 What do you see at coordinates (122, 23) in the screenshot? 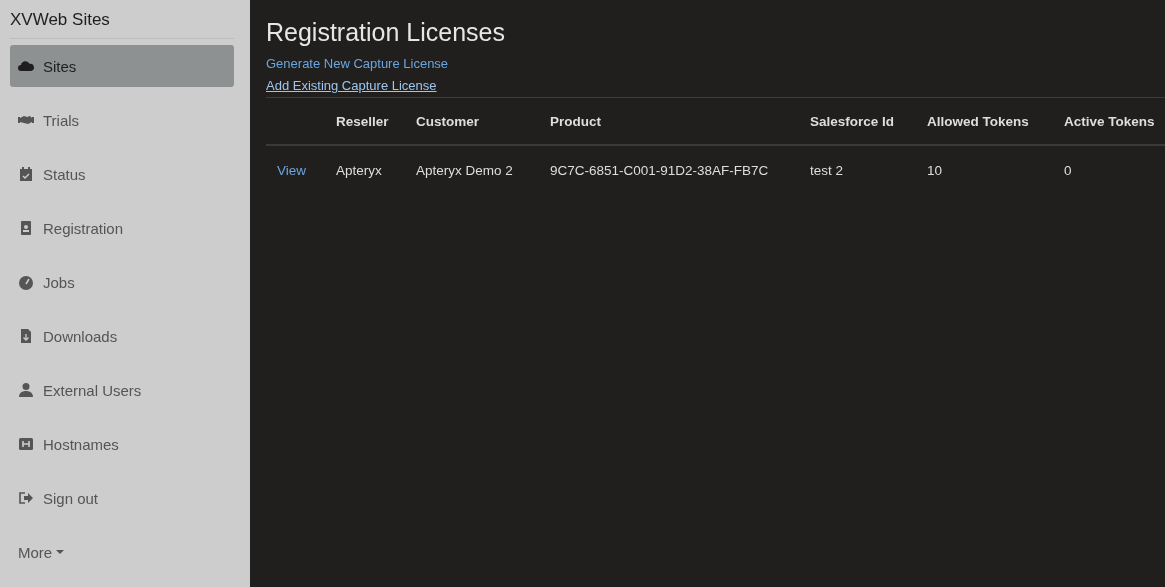
I see `brand-title: XVWeb Sites` at bounding box center [122, 23].